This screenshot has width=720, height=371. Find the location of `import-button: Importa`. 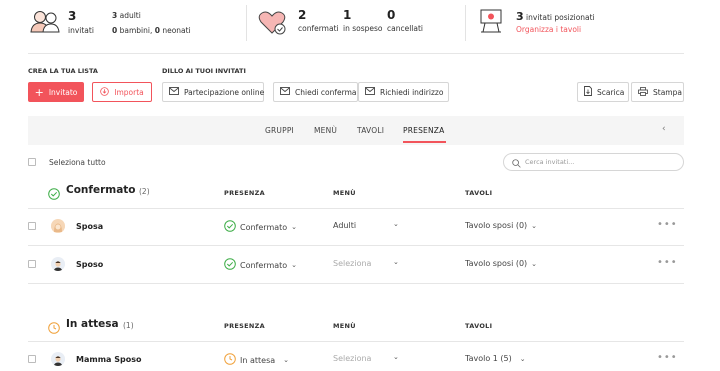

import-button: Importa is located at coordinates (122, 92).